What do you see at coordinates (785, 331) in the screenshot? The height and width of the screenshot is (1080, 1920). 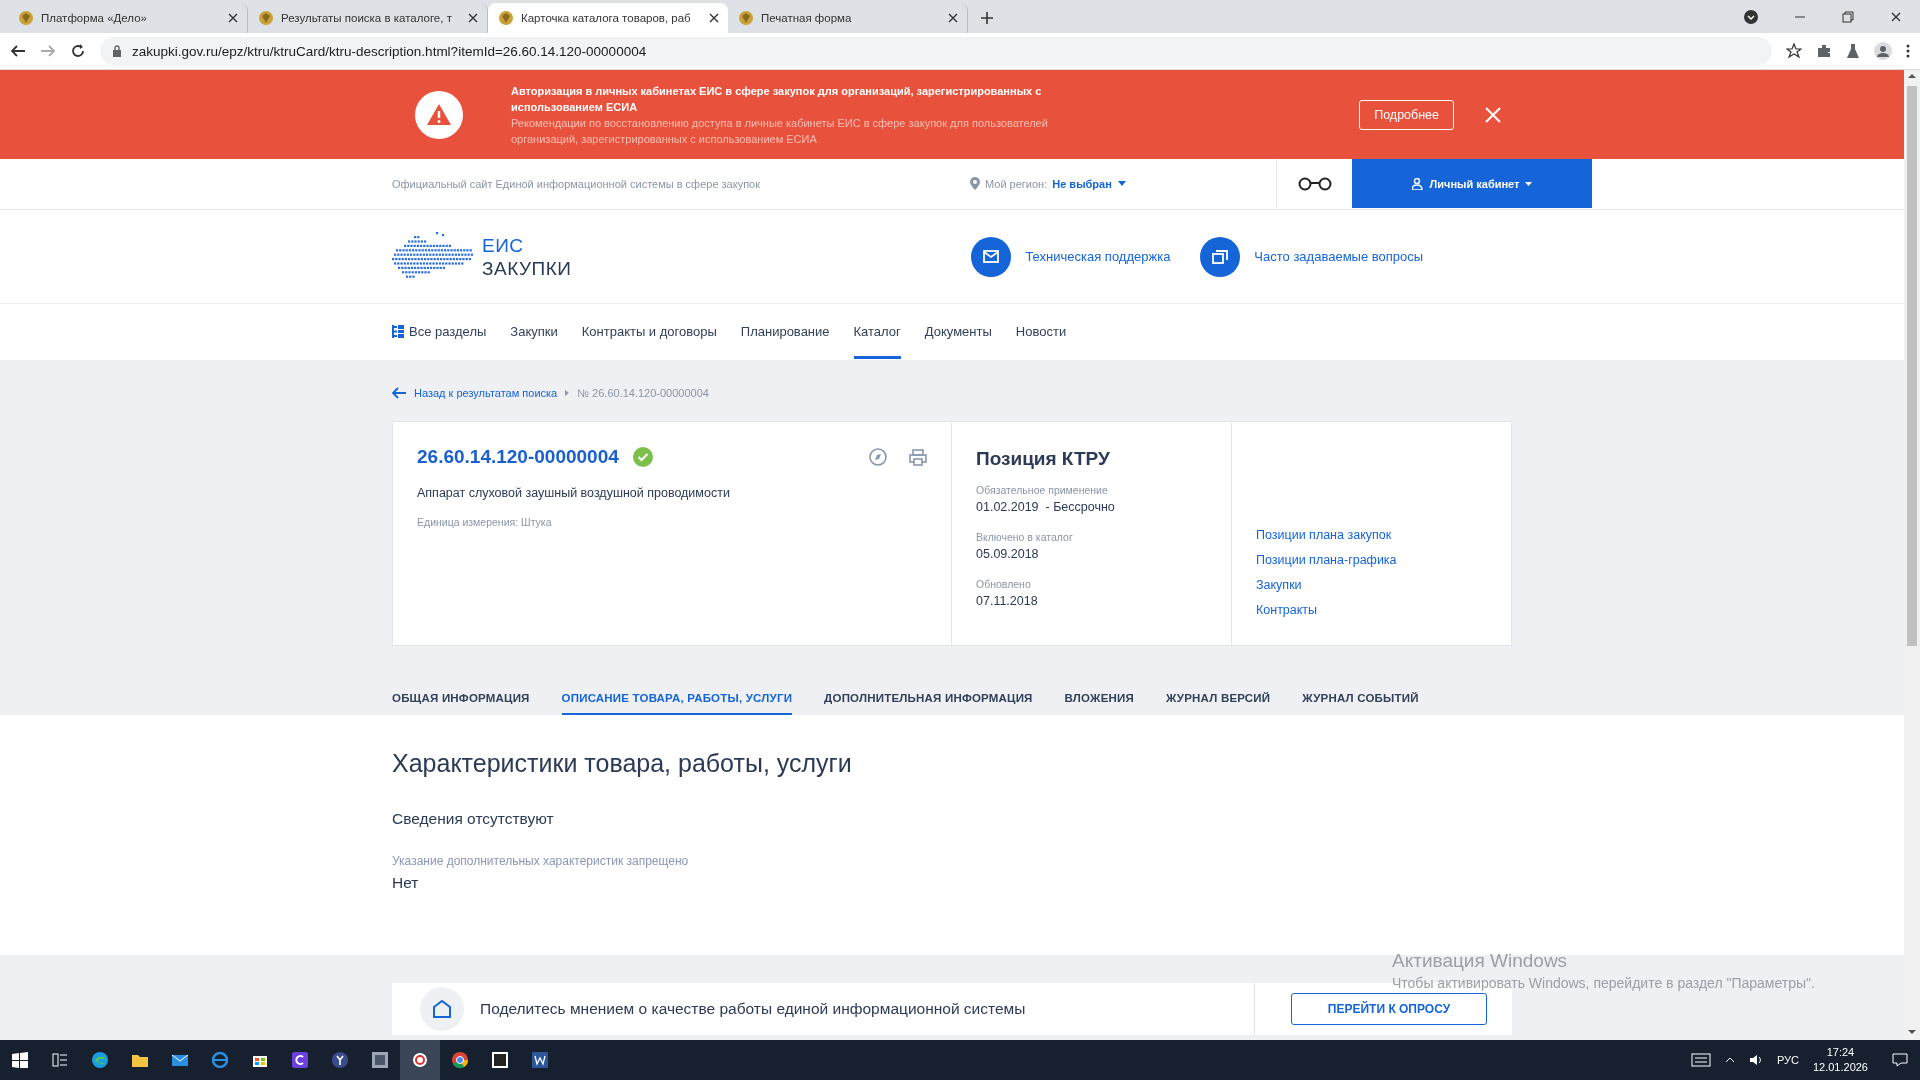 I see `nav-item: Планирование` at bounding box center [785, 331].